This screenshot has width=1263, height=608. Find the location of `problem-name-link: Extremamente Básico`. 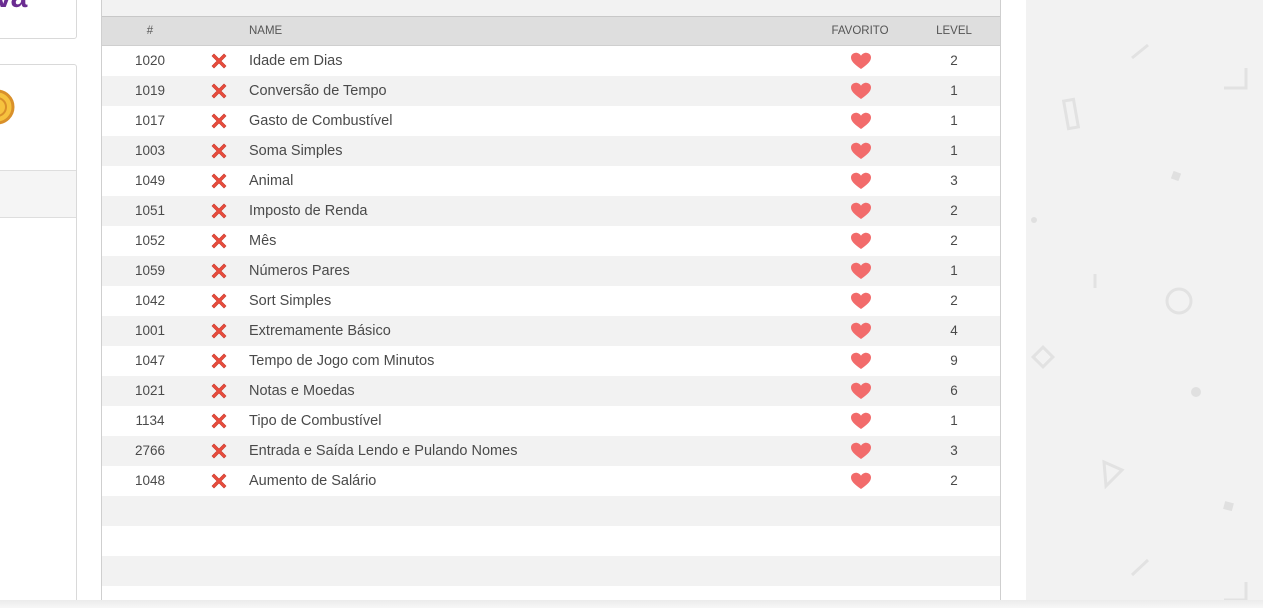

problem-name-link: Extremamente Básico is located at coordinates (320, 331).